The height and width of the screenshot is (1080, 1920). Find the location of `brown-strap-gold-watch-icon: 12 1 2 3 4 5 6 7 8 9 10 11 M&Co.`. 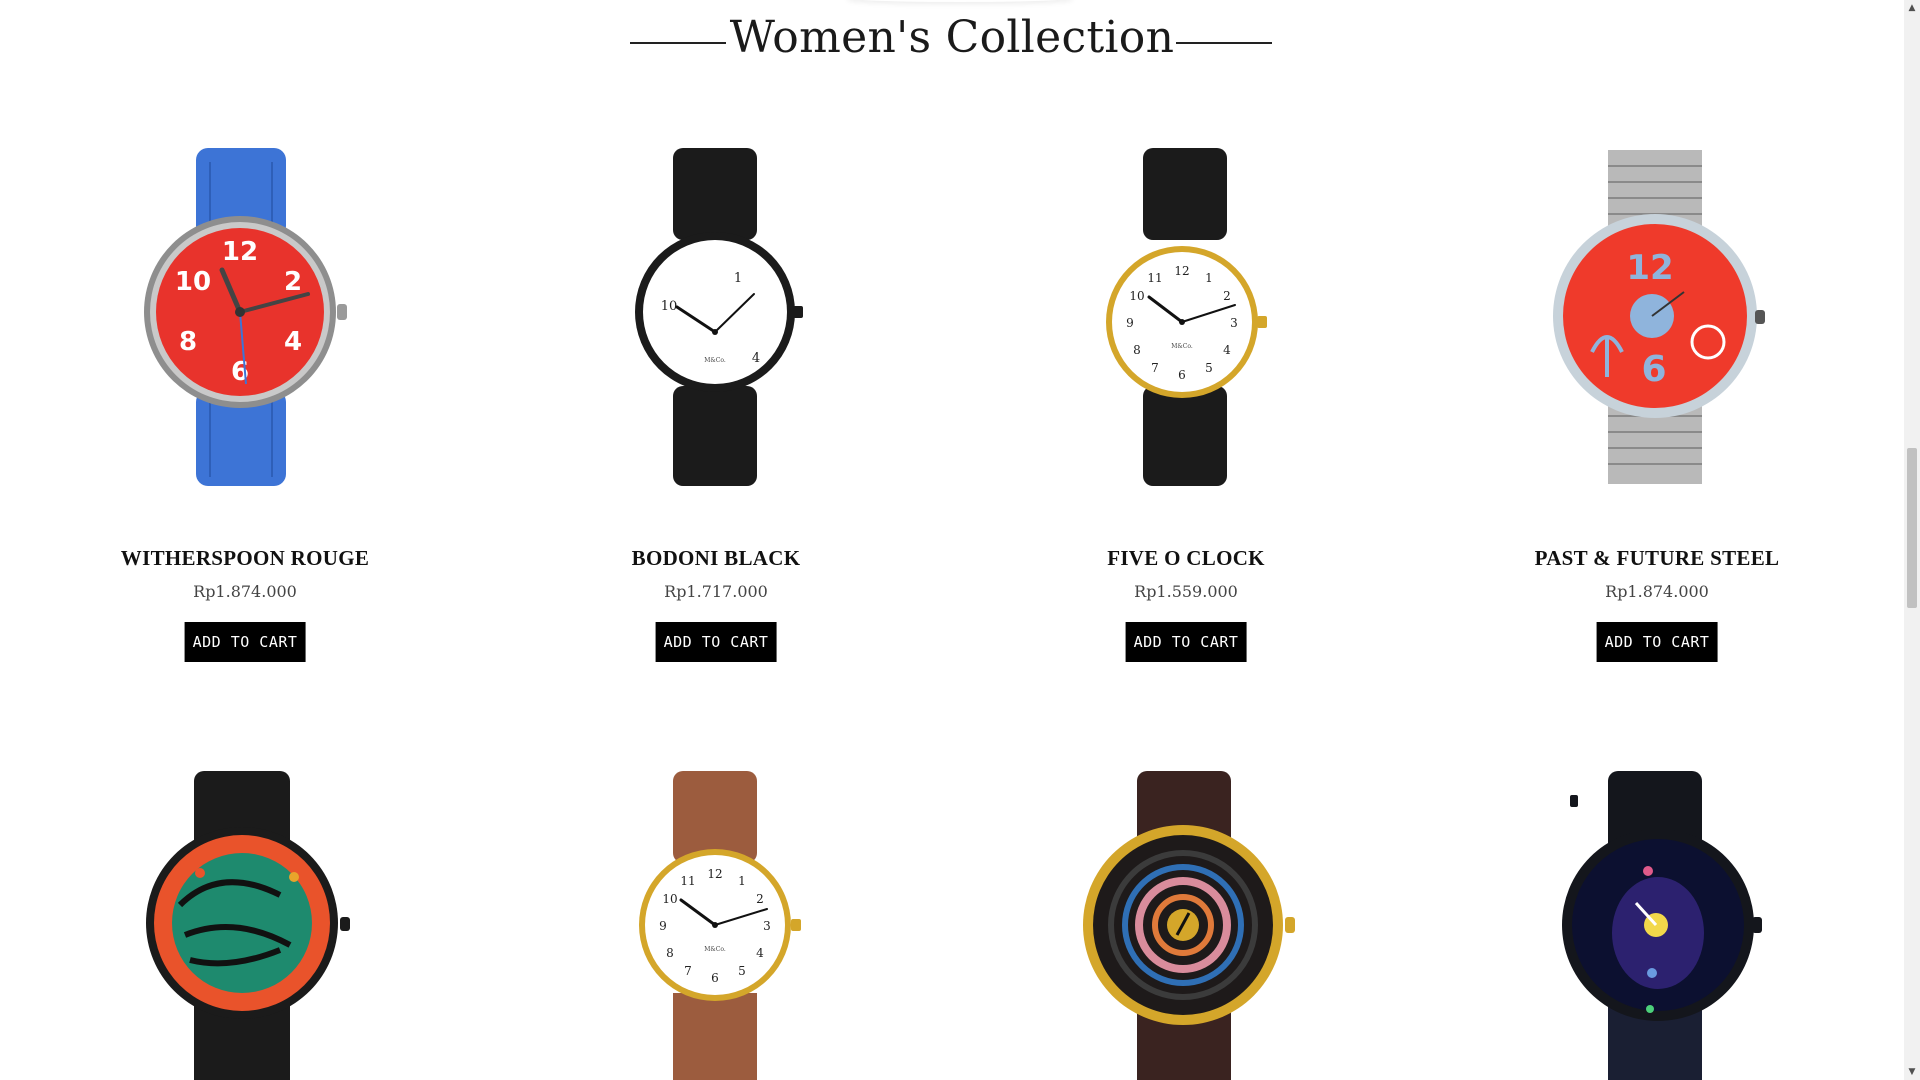

brown-strap-gold-watch-icon: 12 1 2 3 4 5 6 7 8 9 10 11 M&Co. is located at coordinates (720, 925).